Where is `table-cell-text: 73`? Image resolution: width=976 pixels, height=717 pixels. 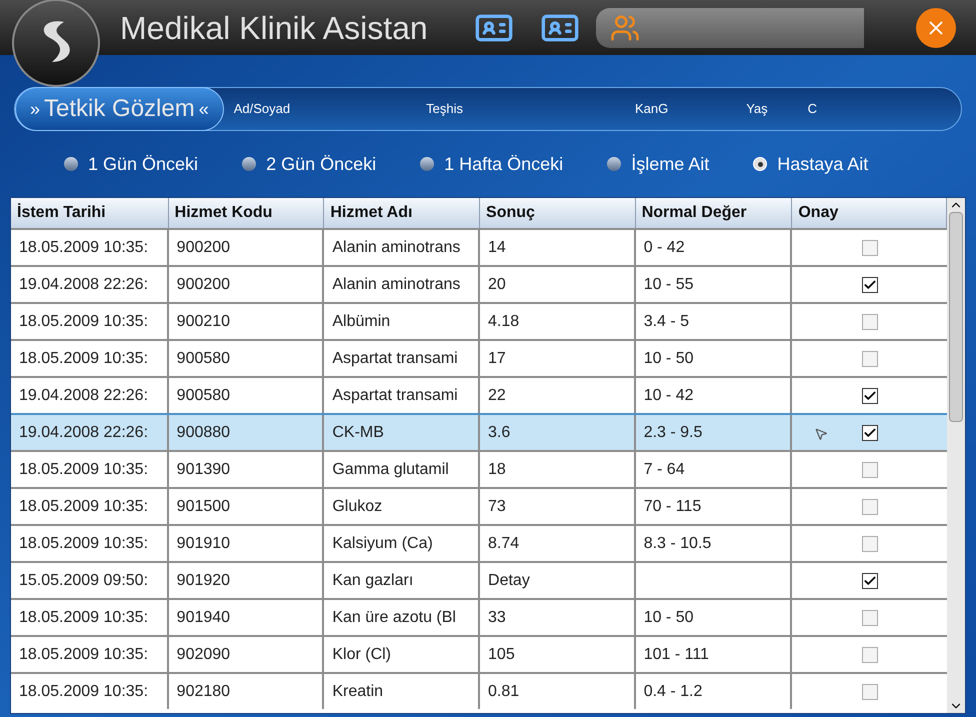 table-cell-text: 73 is located at coordinates (497, 506).